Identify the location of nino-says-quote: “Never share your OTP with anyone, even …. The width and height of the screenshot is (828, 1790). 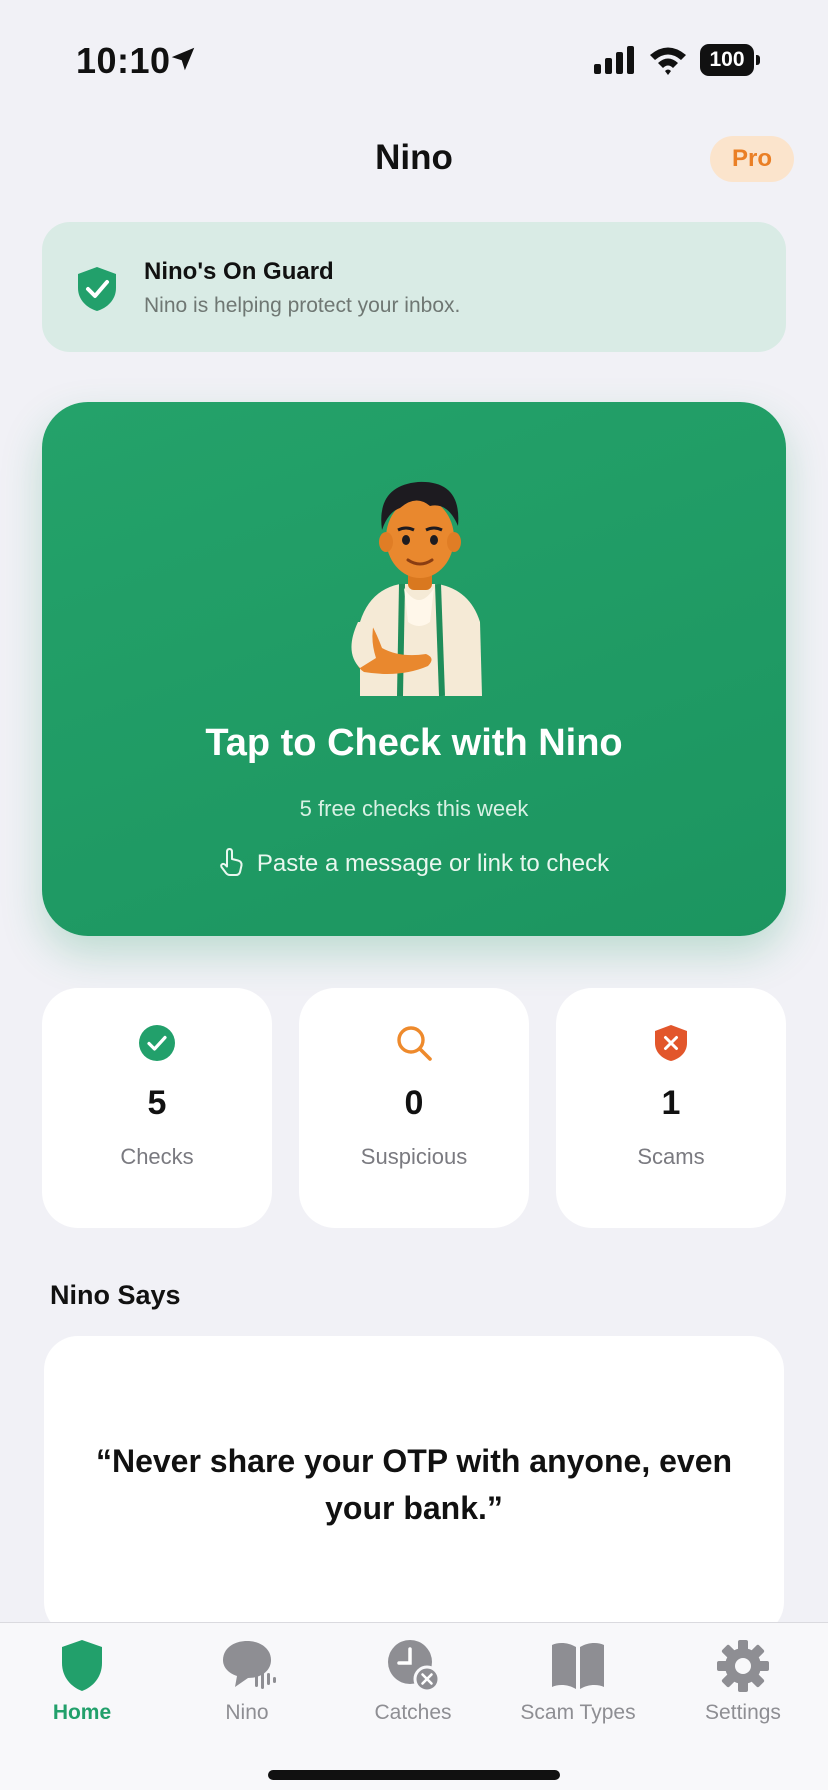
(414, 1484).